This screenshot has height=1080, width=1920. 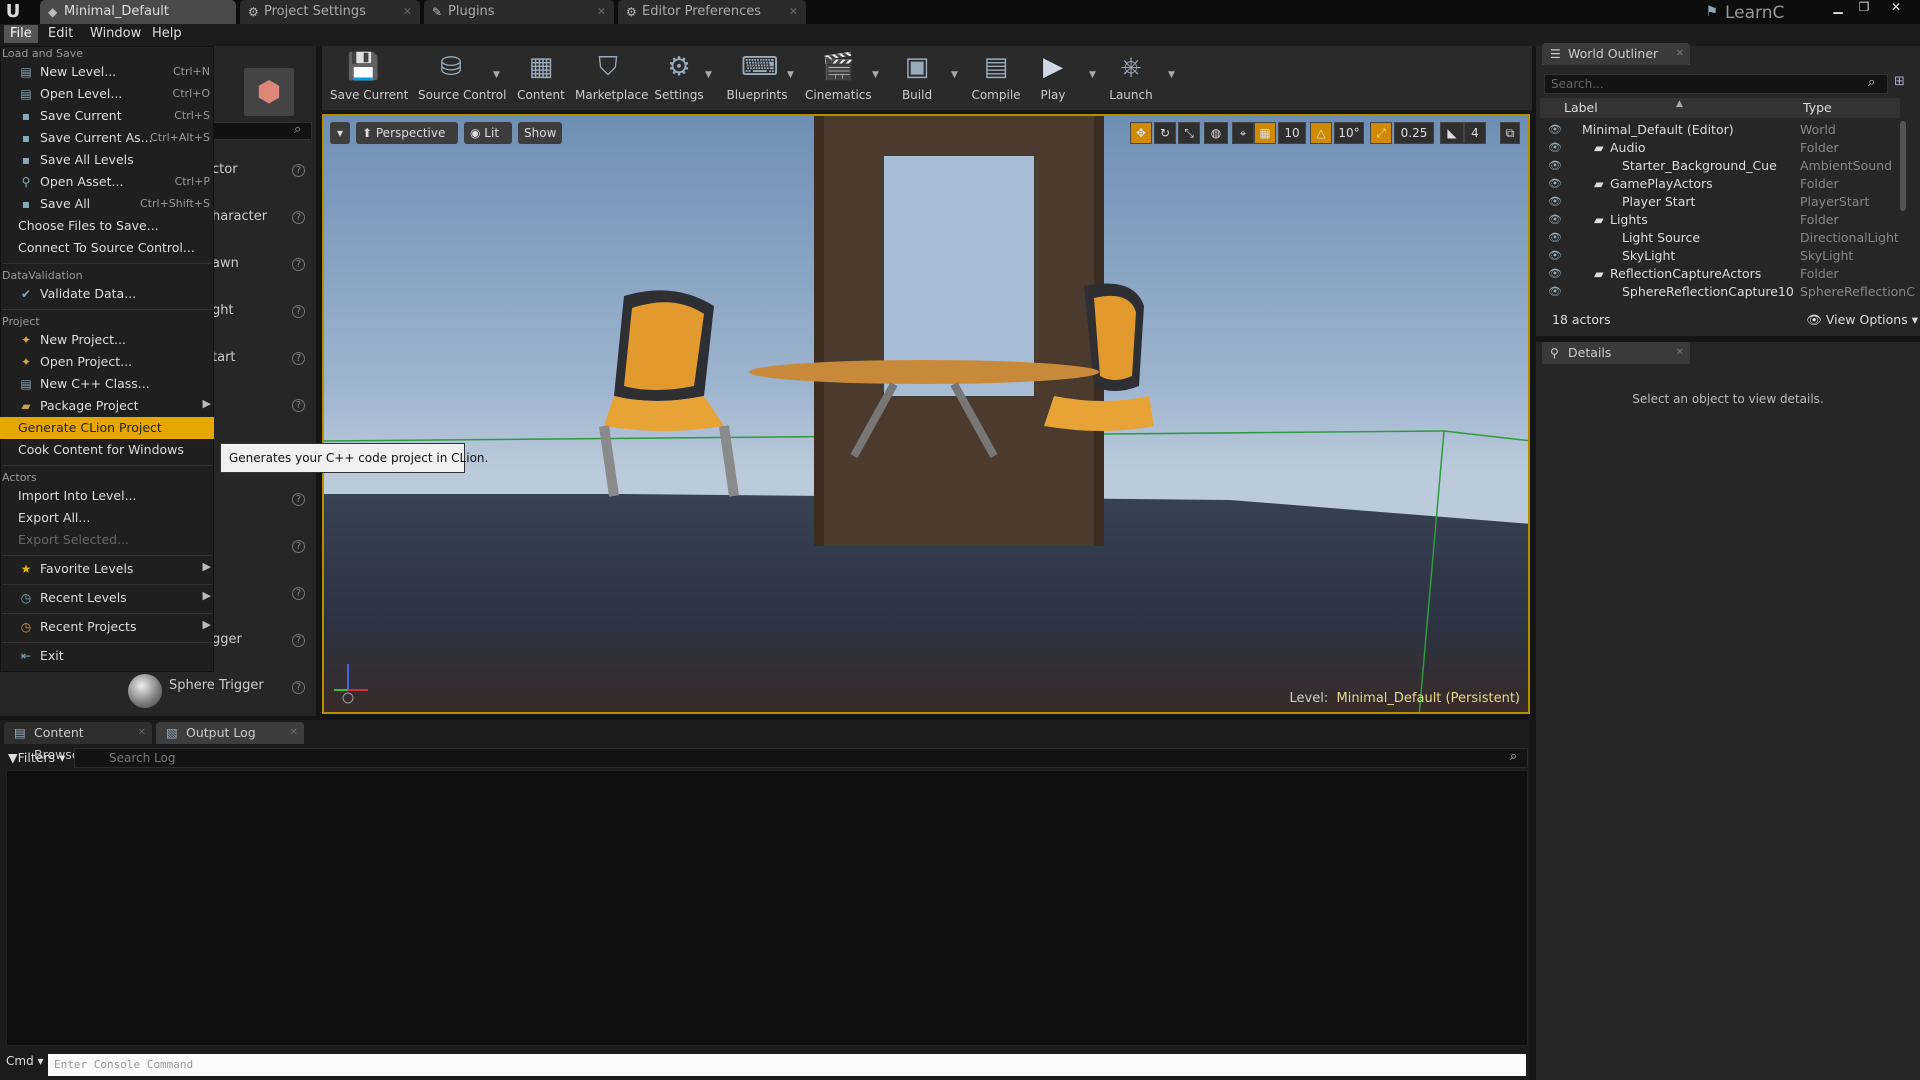 I want to click on camera-speed-icon: ◣, so click(x=1452, y=133).